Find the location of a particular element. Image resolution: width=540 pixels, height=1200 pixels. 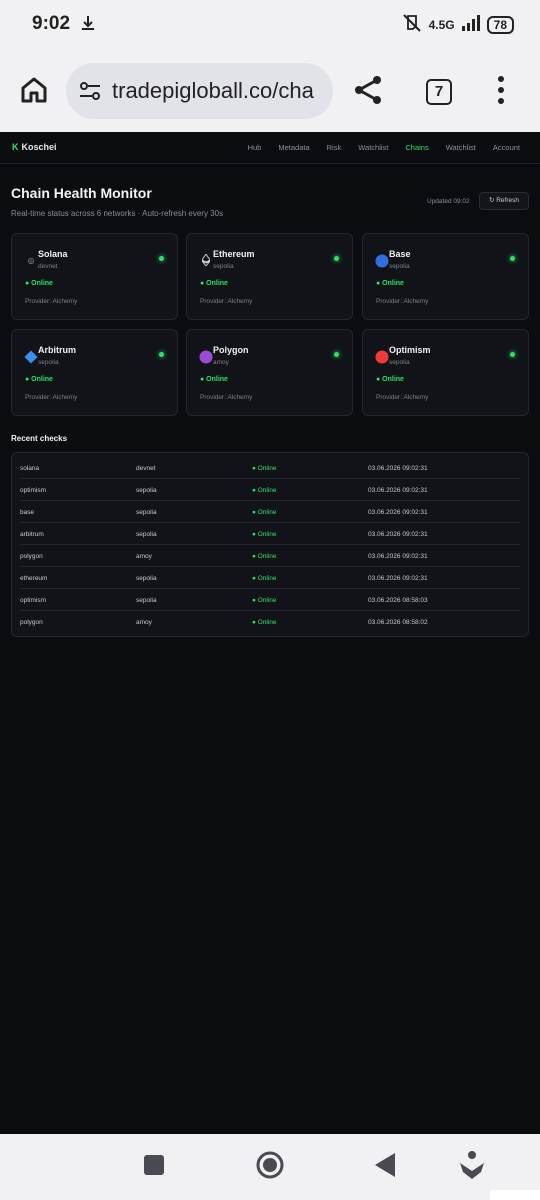

nav-metadata: Metadata is located at coordinates (293, 147).